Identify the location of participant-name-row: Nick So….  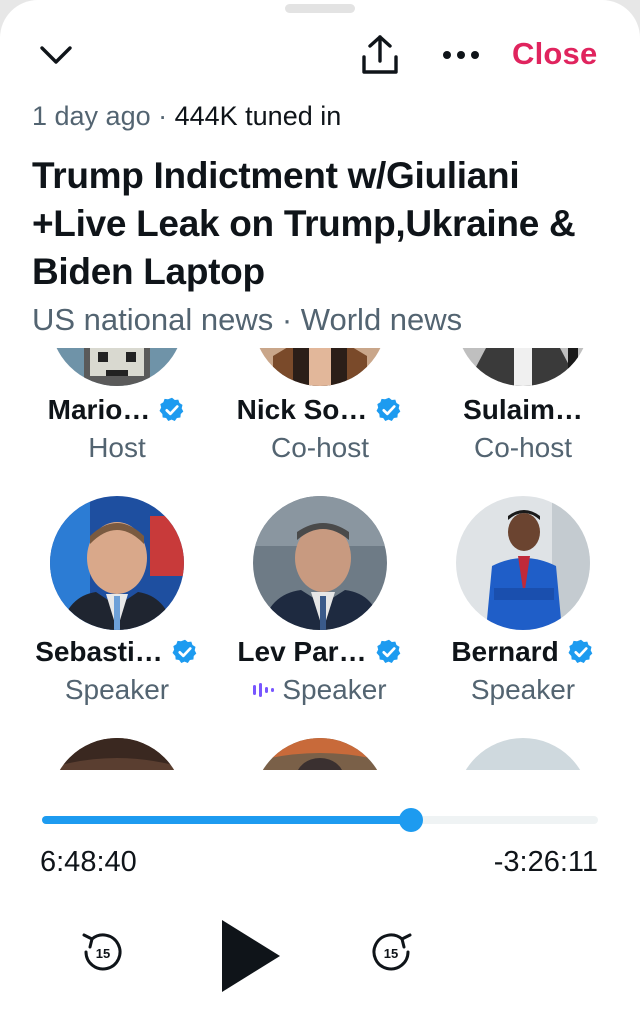
(320, 410).